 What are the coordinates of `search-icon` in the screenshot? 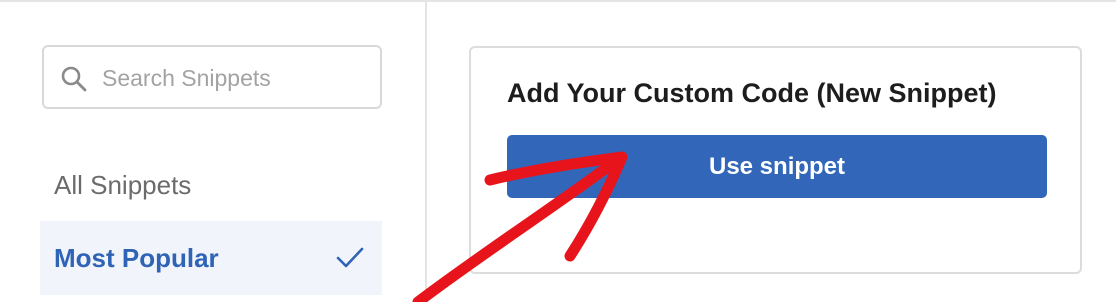 It's located at (74, 79).